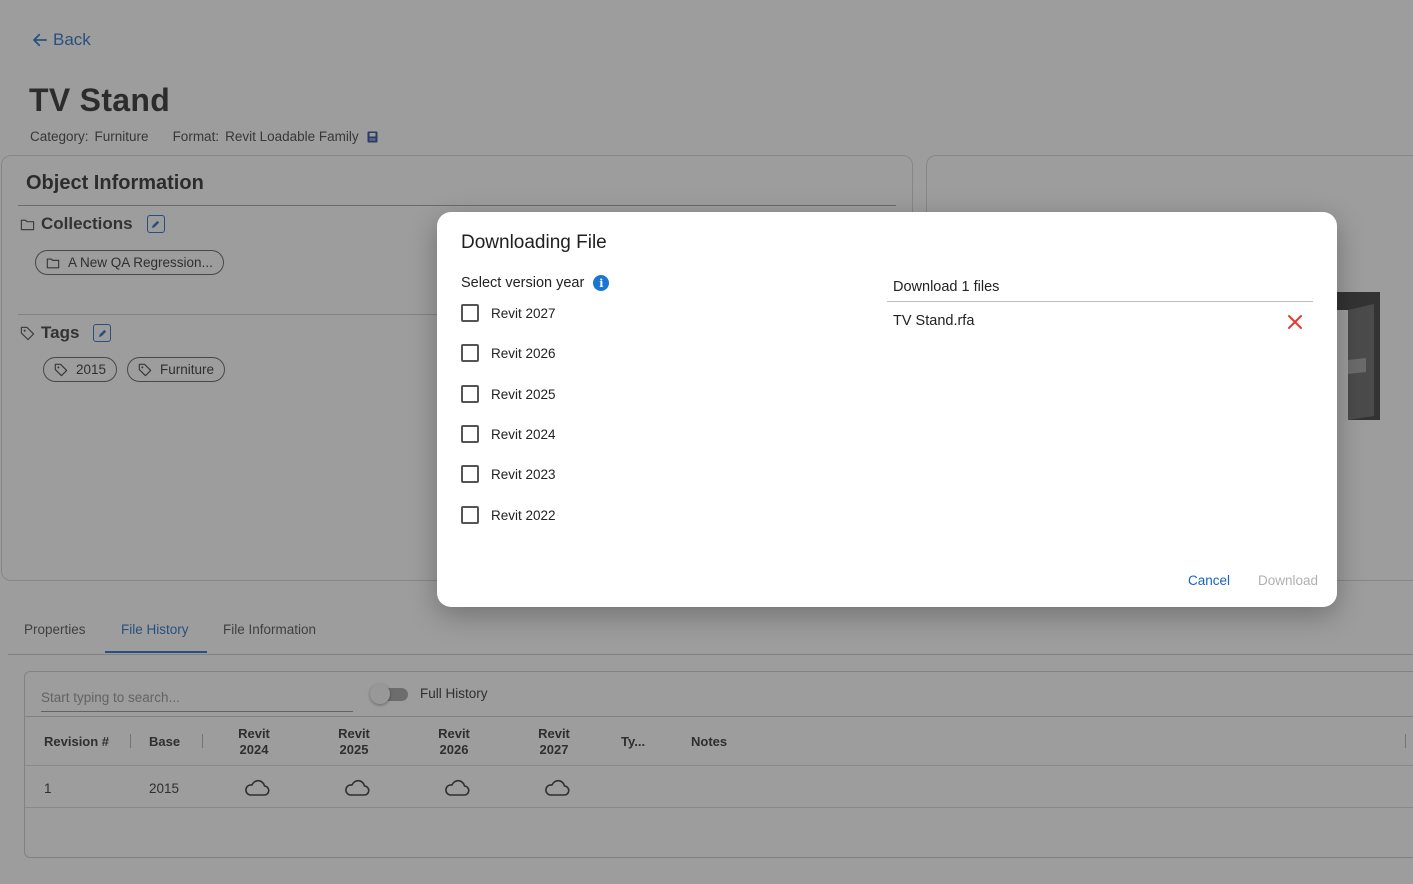 Image resolution: width=1413 pixels, height=884 pixels. I want to click on version-option-2026: Revit 2026, so click(508, 353).